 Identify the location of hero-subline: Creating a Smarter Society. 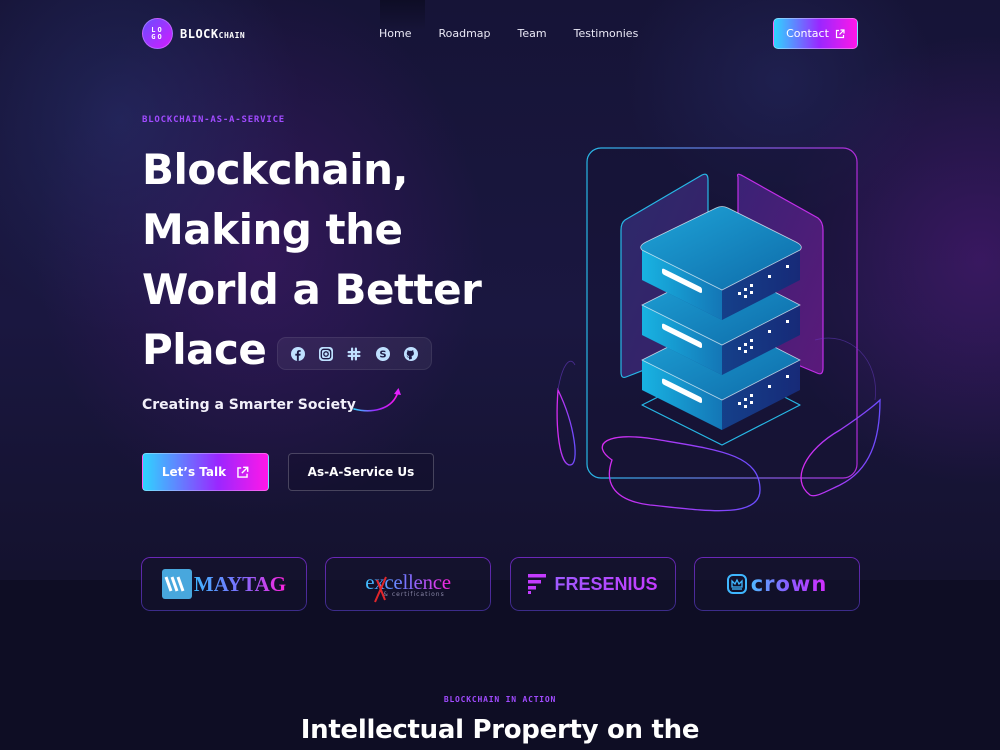
(249, 405).